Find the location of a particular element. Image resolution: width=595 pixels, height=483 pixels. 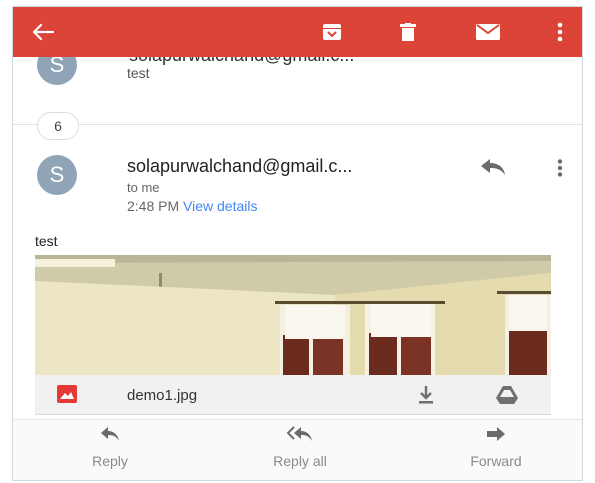

message-time: 2:48 PM is located at coordinates (153, 206).